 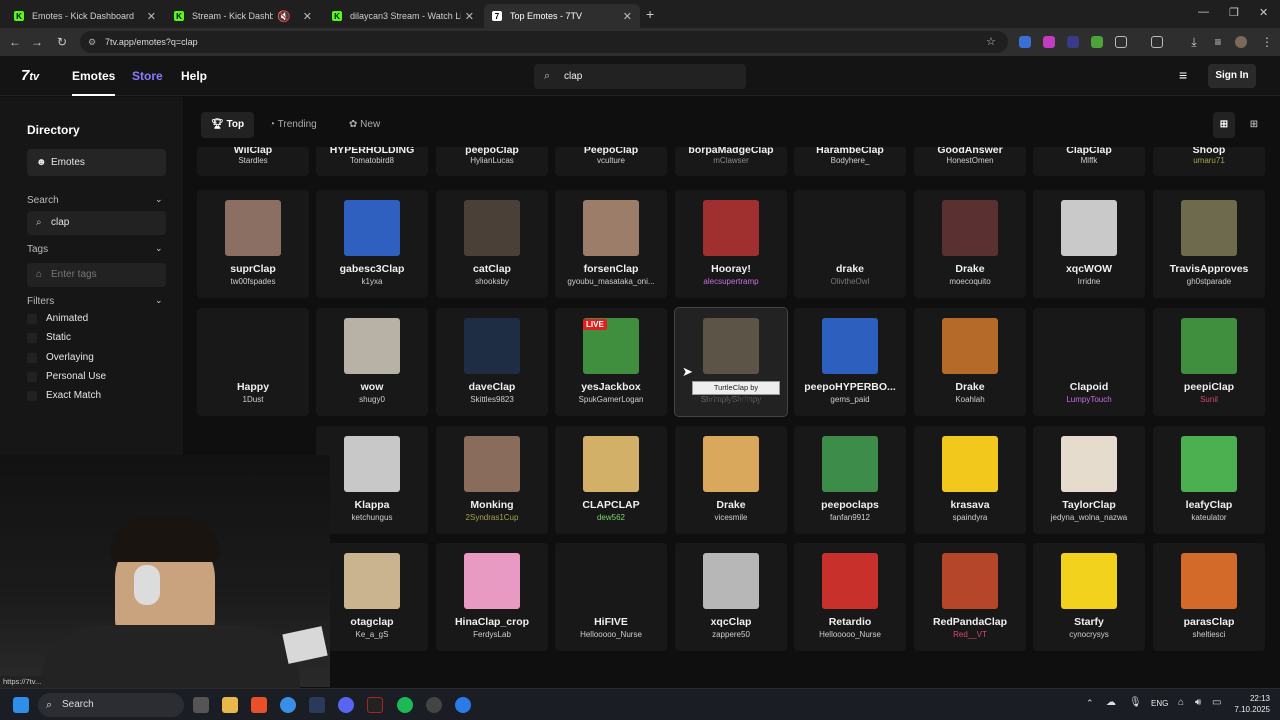 I want to click on emote-card: ClapClap Mlffk, so click(x=1089, y=161).